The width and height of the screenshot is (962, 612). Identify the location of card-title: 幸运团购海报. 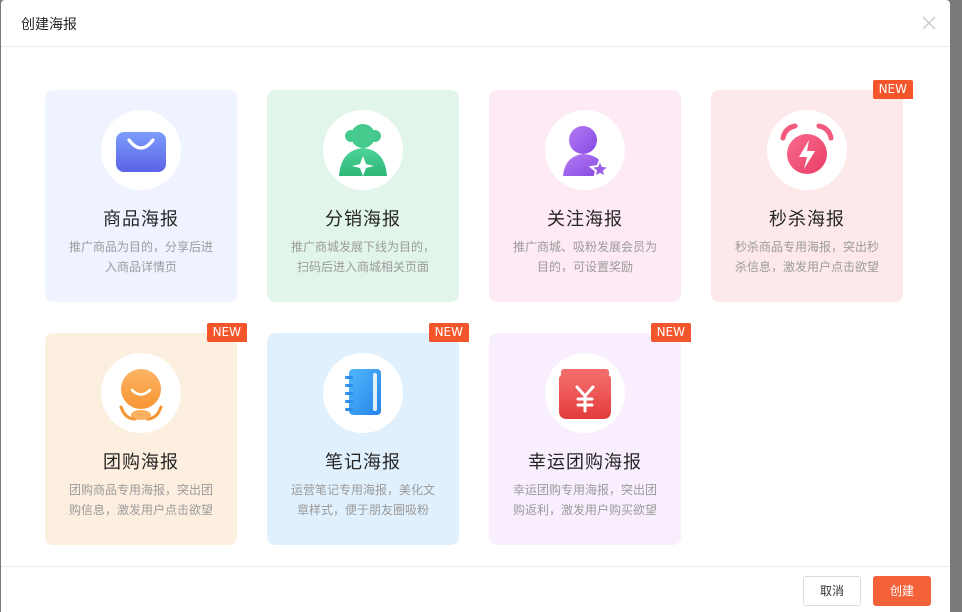
(585, 462).